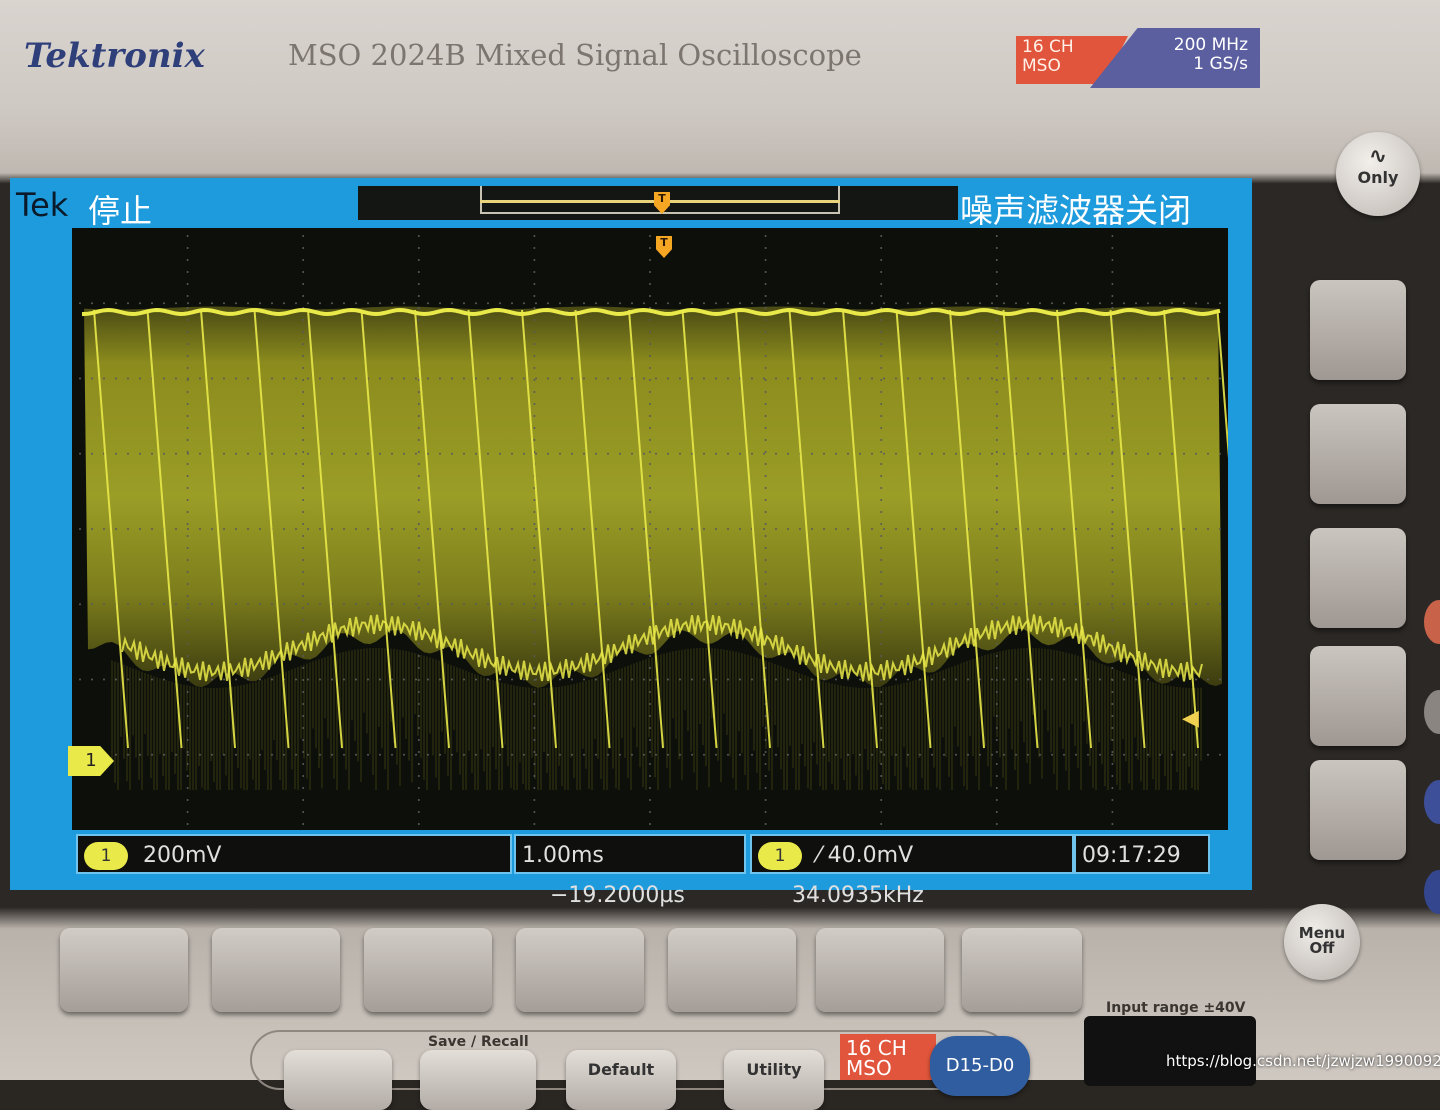 This screenshot has width=1440, height=1110. Describe the element at coordinates (1378, 174) in the screenshot. I see `single-sequence-button: ∿ Only` at that location.